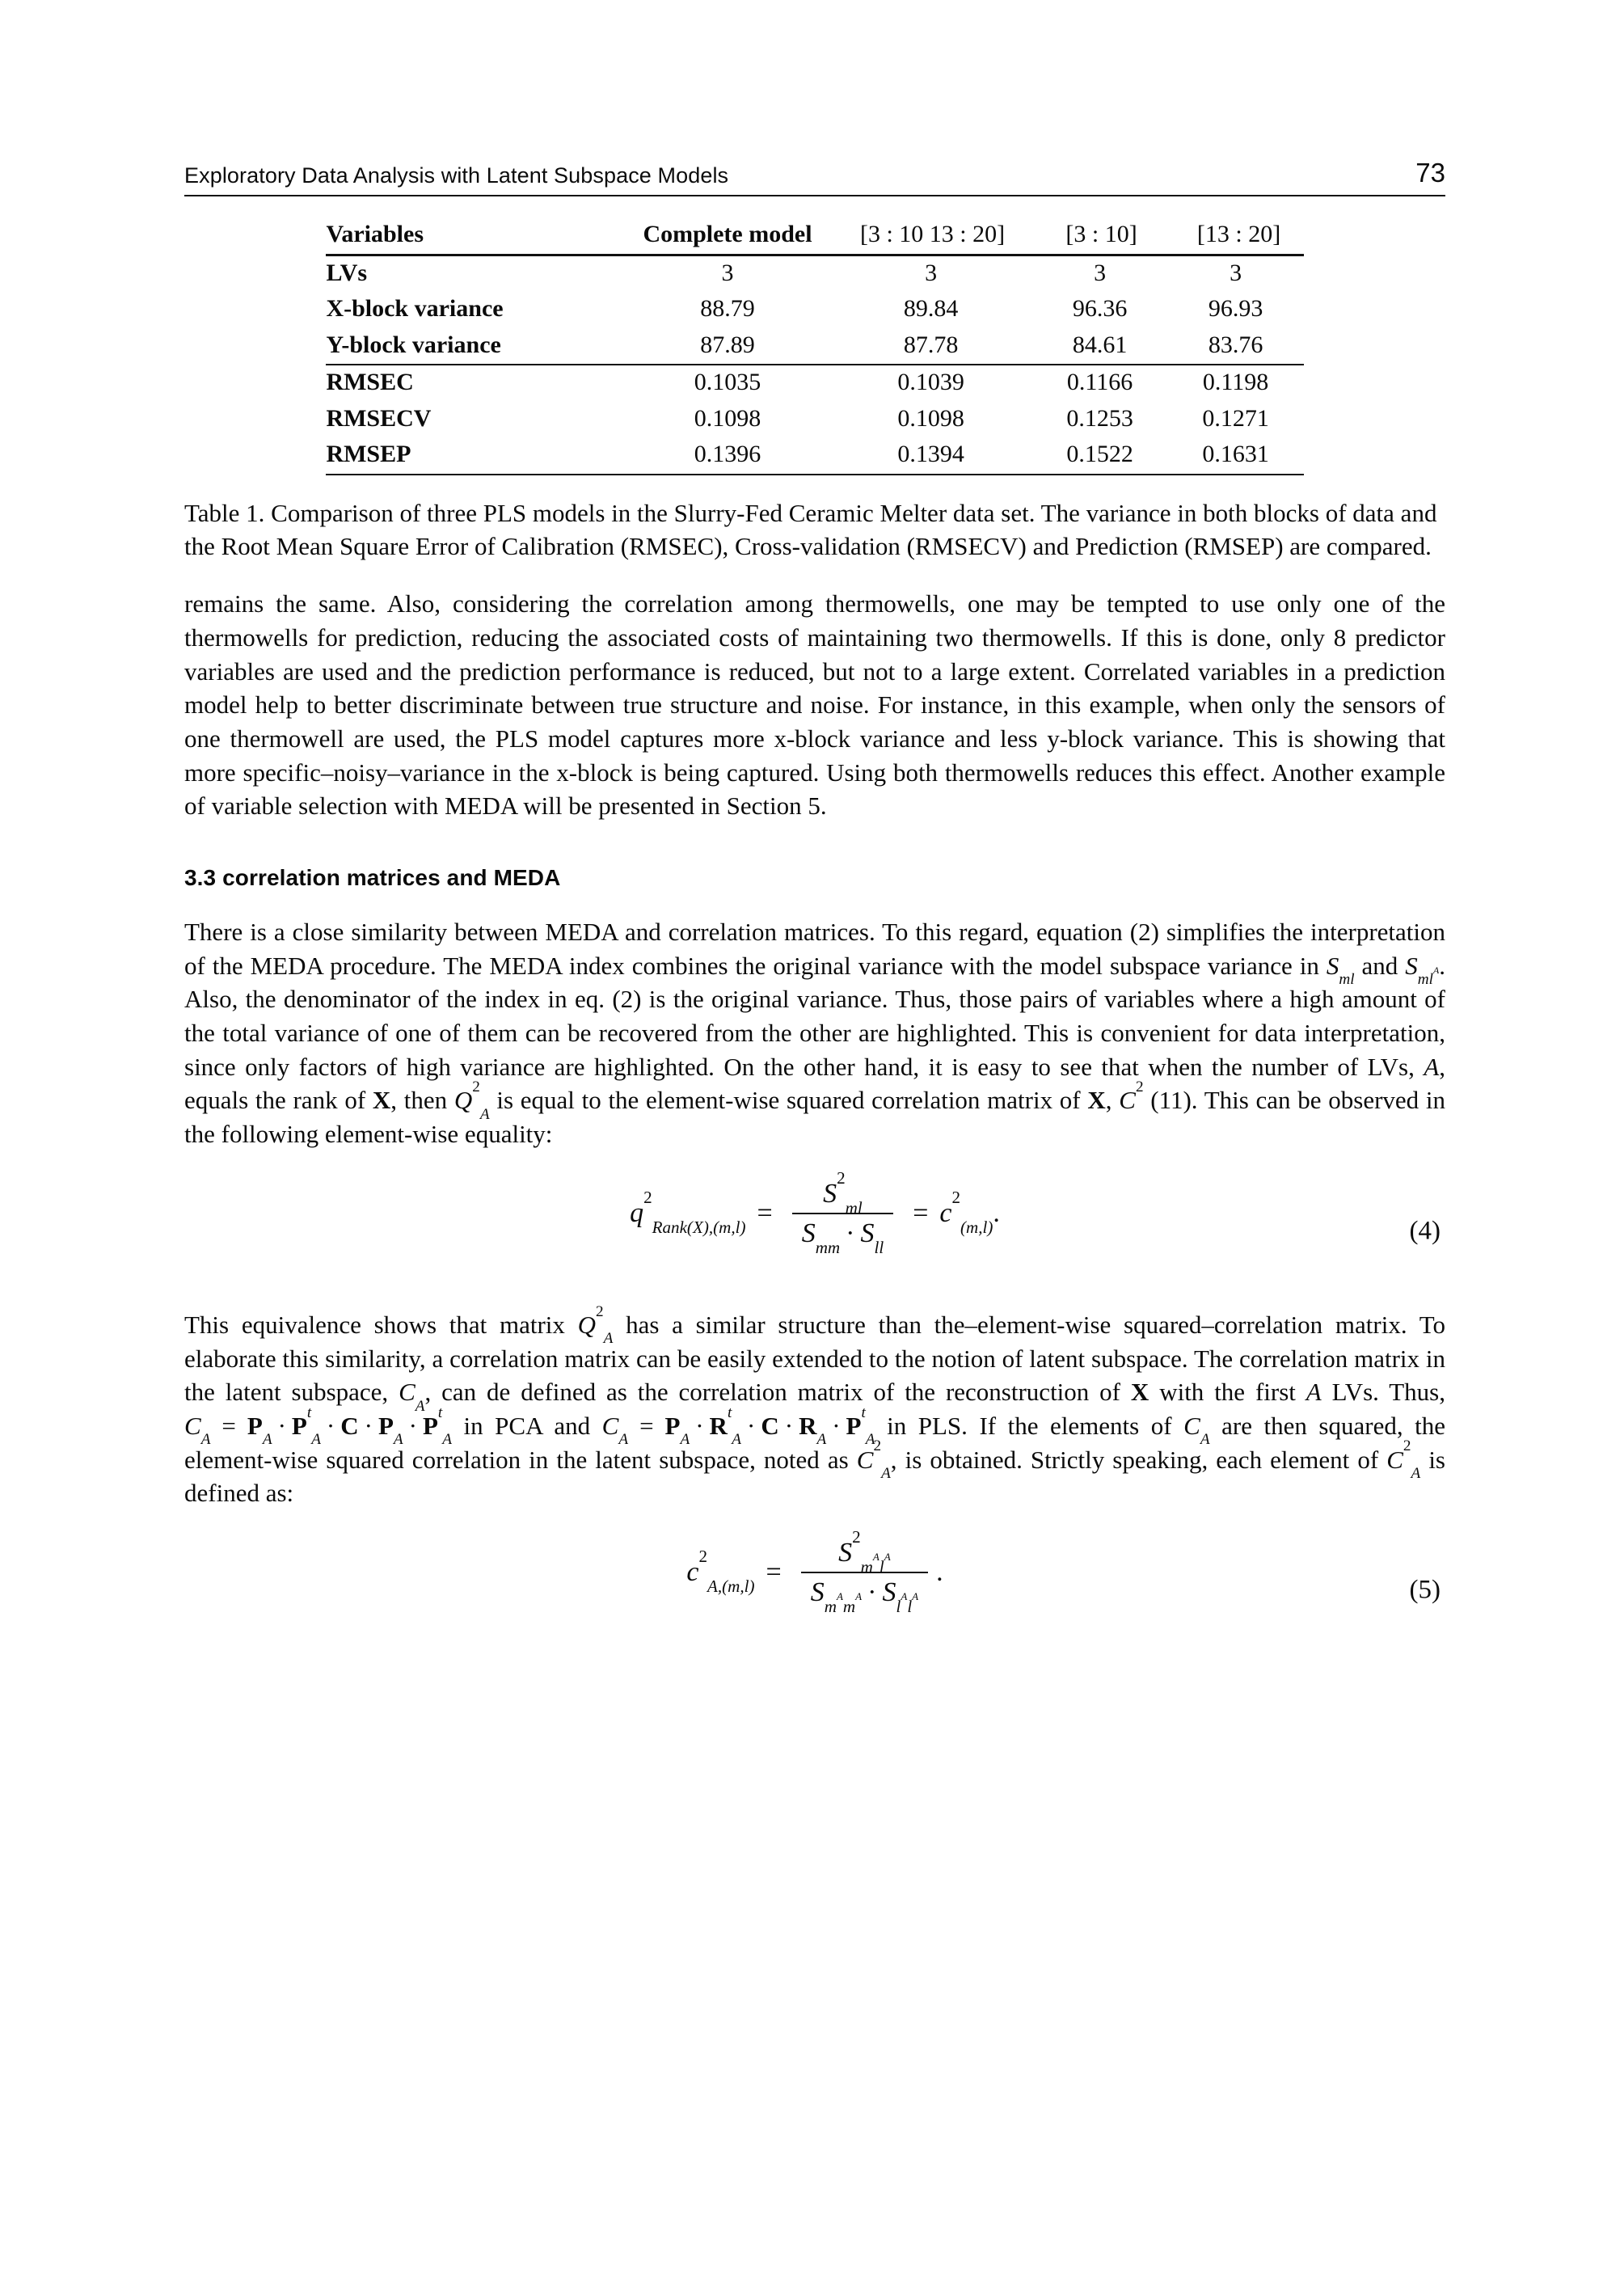 Image resolution: width=1624 pixels, height=2292 pixels. What do you see at coordinates (1096, 1100) in the screenshot?
I see `math-X-bold-2: X` at bounding box center [1096, 1100].